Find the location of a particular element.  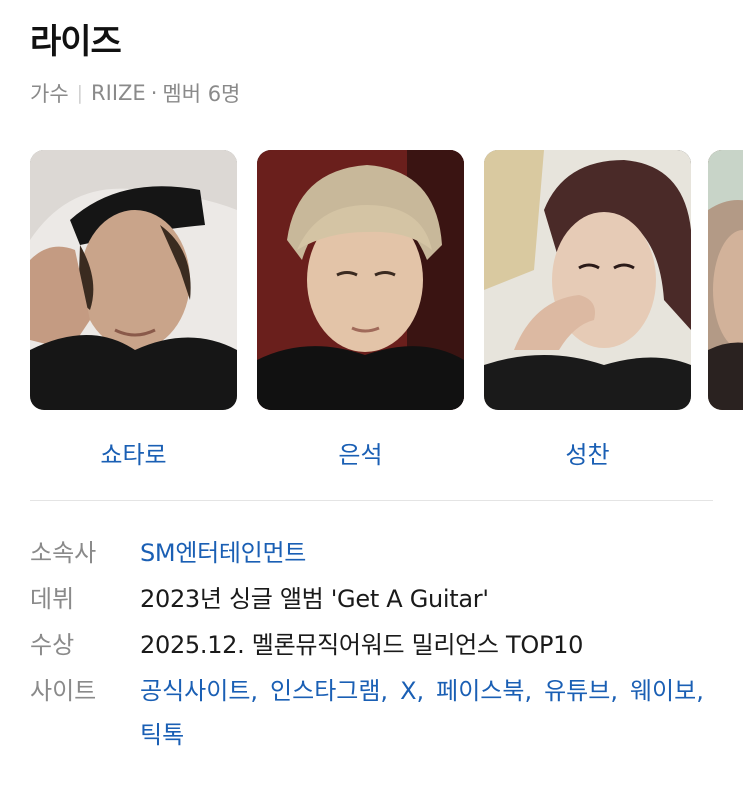

member-name-eunseok: 은석 is located at coordinates (360, 452).